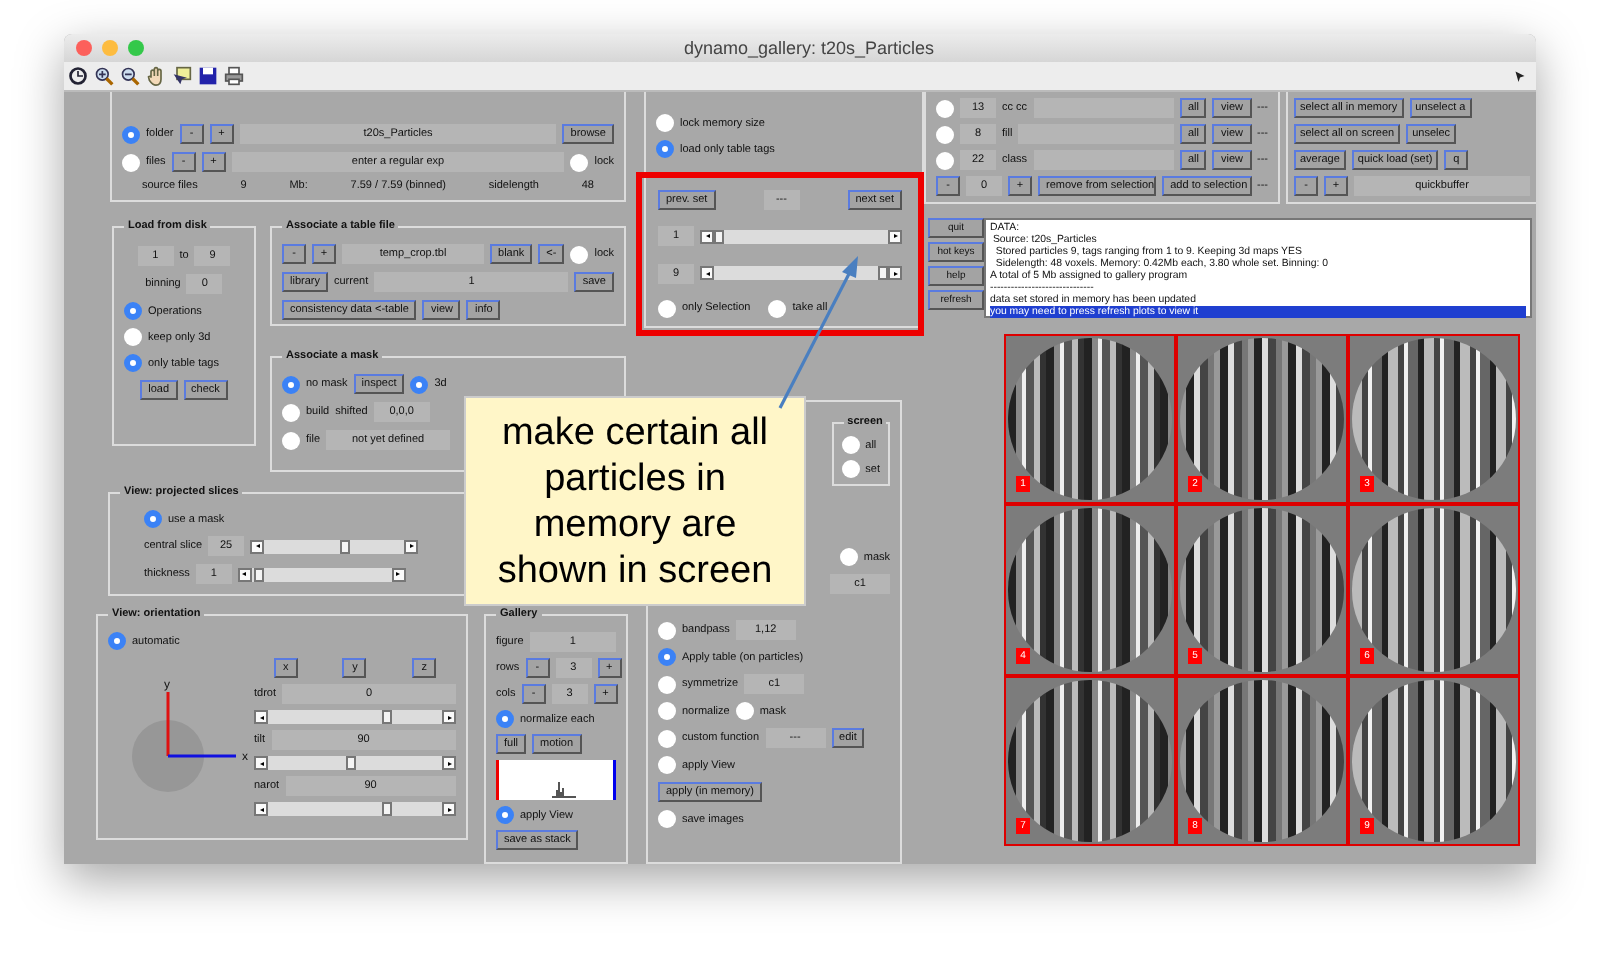 The image size is (1600, 956). I want to click on window-title: dynamo_gallery: t20s_Particles, so click(809, 48).